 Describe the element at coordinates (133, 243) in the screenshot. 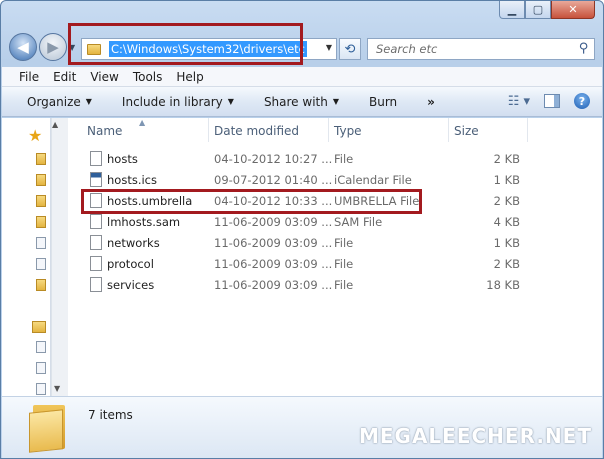

I see `file-name: networks` at that location.